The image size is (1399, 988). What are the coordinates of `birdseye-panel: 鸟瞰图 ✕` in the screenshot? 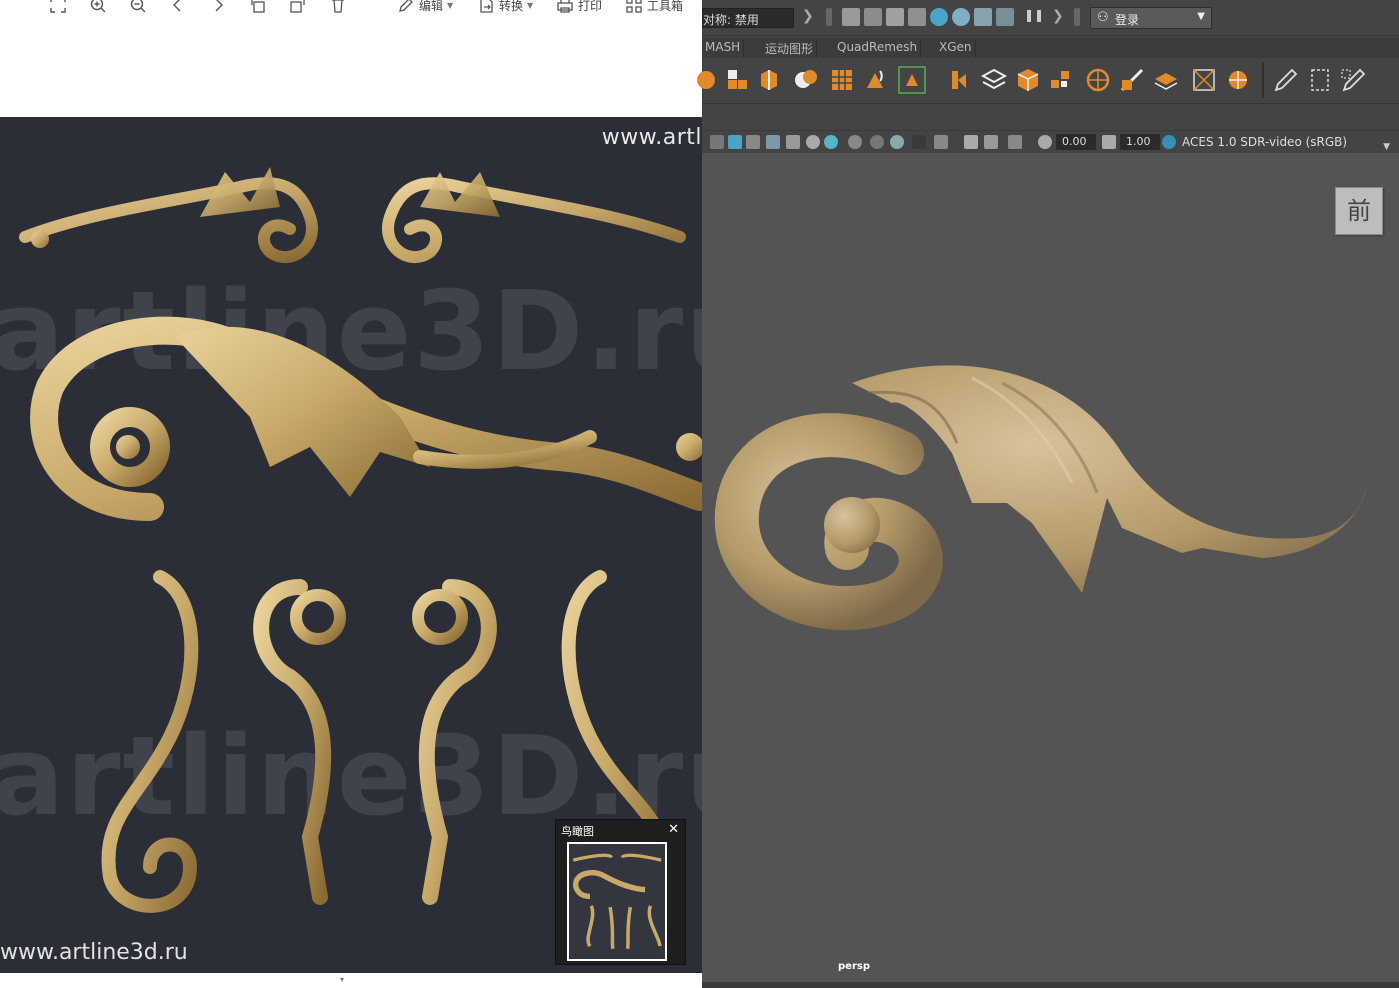 It's located at (620, 892).